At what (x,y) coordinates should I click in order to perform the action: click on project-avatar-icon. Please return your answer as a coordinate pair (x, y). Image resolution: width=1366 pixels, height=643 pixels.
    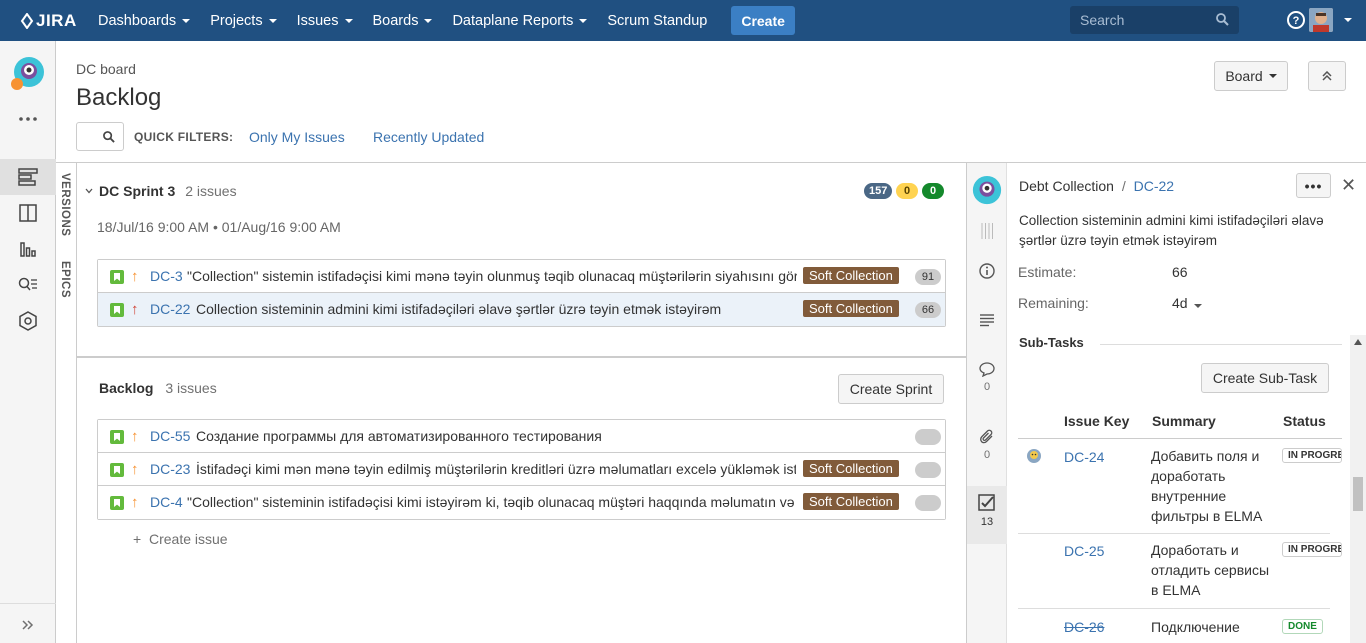
    Looking at the image, I should click on (987, 190).